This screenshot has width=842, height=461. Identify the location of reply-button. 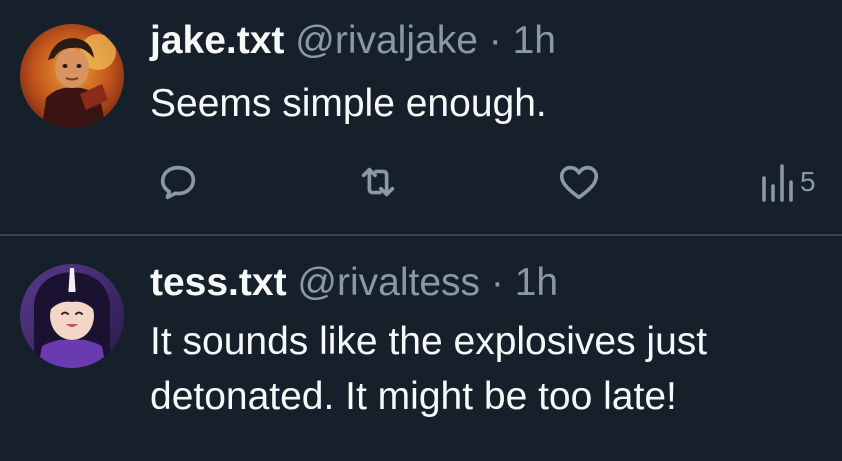
(178, 182).